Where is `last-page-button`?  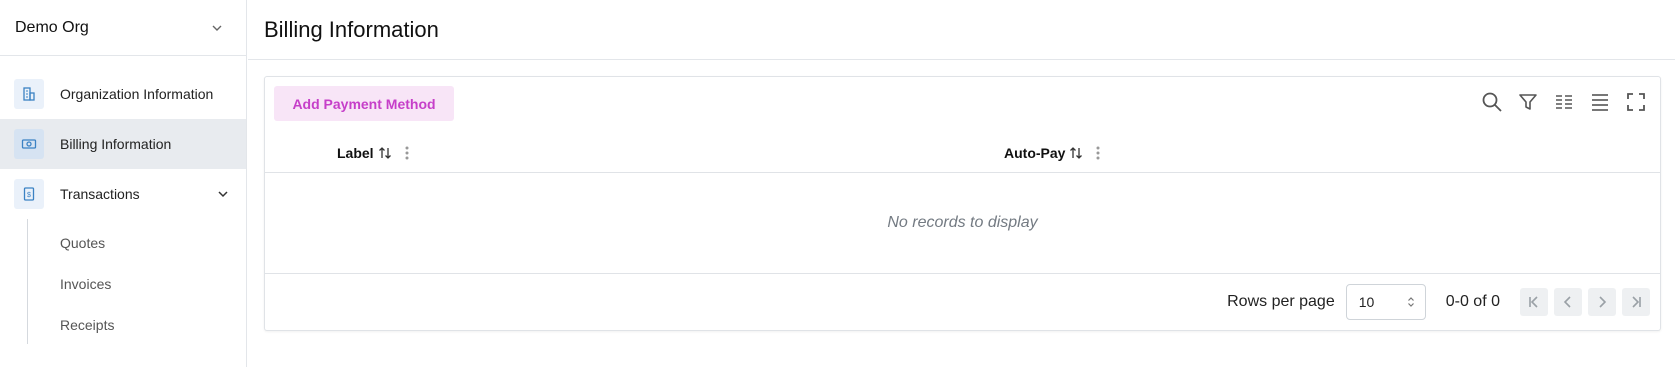 last-page-button is located at coordinates (1636, 302).